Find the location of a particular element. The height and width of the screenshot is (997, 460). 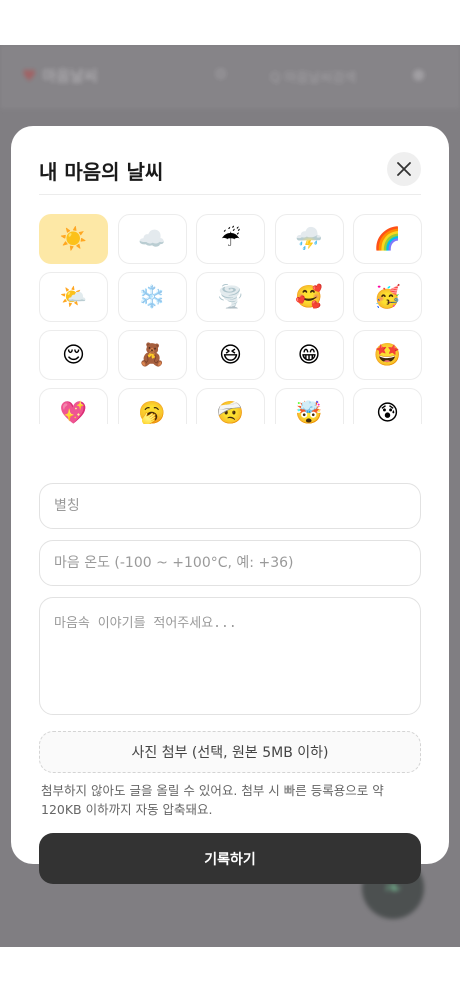

emoji-option: 🌪️ is located at coordinates (230, 297).